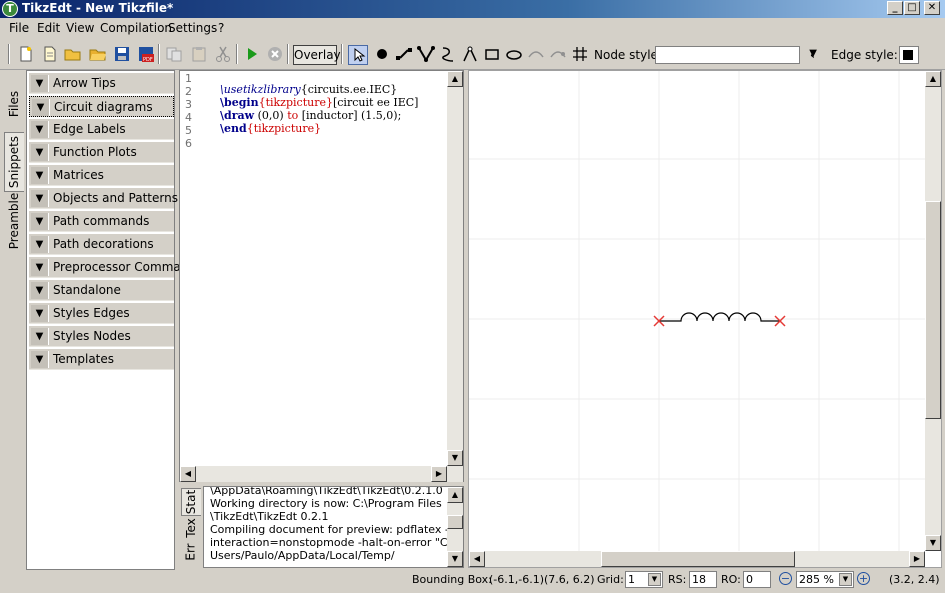 This screenshot has height=593, width=945. I want to click on smooth-curve-tool-icon, so click(448, 54).